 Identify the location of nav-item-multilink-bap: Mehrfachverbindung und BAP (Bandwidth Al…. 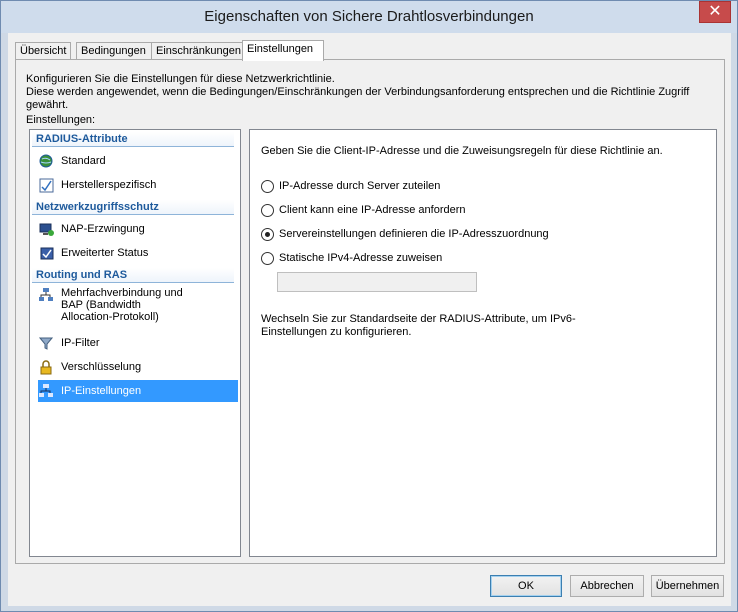
(138, 306).